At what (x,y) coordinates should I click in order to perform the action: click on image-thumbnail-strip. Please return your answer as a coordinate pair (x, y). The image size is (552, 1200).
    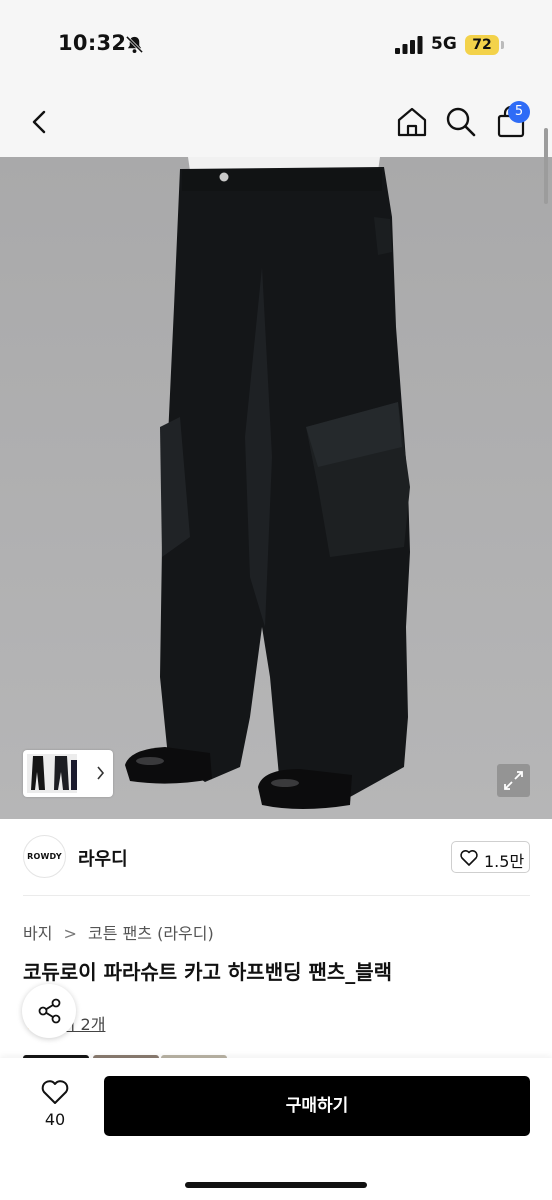
    Looking at the image, I should click on (68, 773).